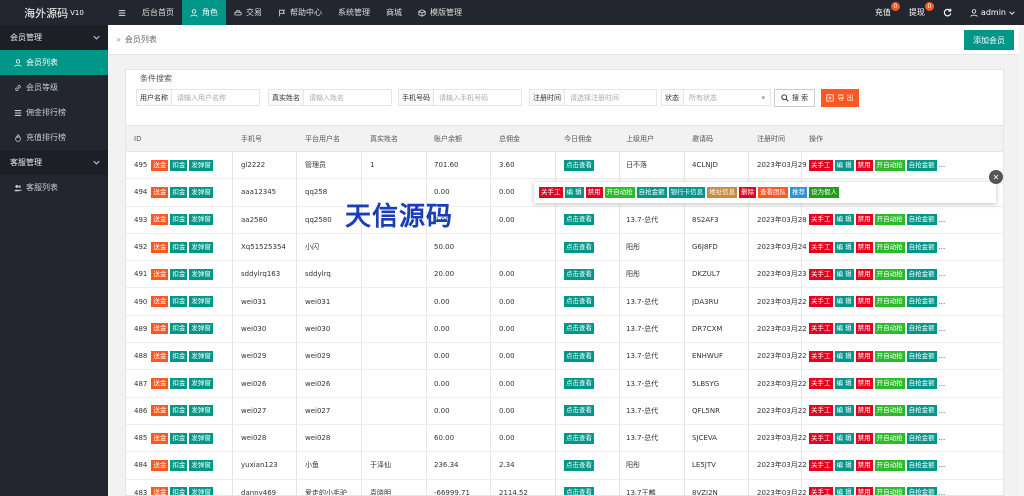  What do you see at coordinates (248, 12) in the screenshot?
I see `nav-item-3: 交易` at bounding box center [248, 12].